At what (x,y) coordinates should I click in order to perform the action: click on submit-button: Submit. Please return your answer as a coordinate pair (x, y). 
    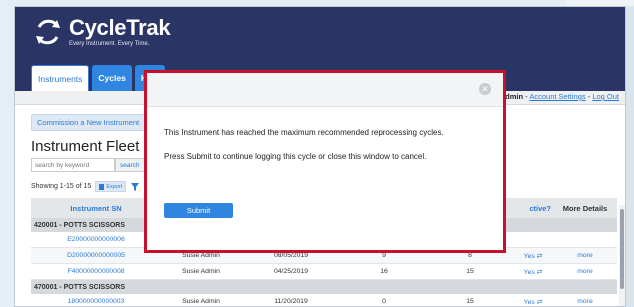
    Looking at the image, I should click on (198, 210).